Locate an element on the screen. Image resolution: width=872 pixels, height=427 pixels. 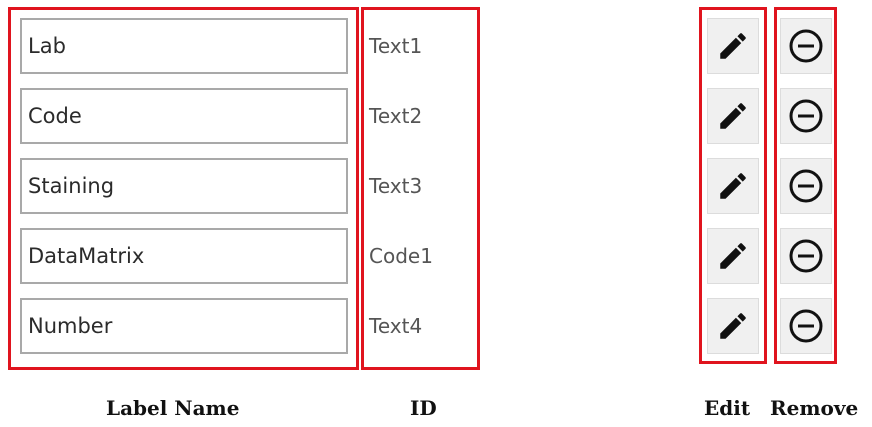
label-id-text: Text4 is located at coordinates (396, 326).